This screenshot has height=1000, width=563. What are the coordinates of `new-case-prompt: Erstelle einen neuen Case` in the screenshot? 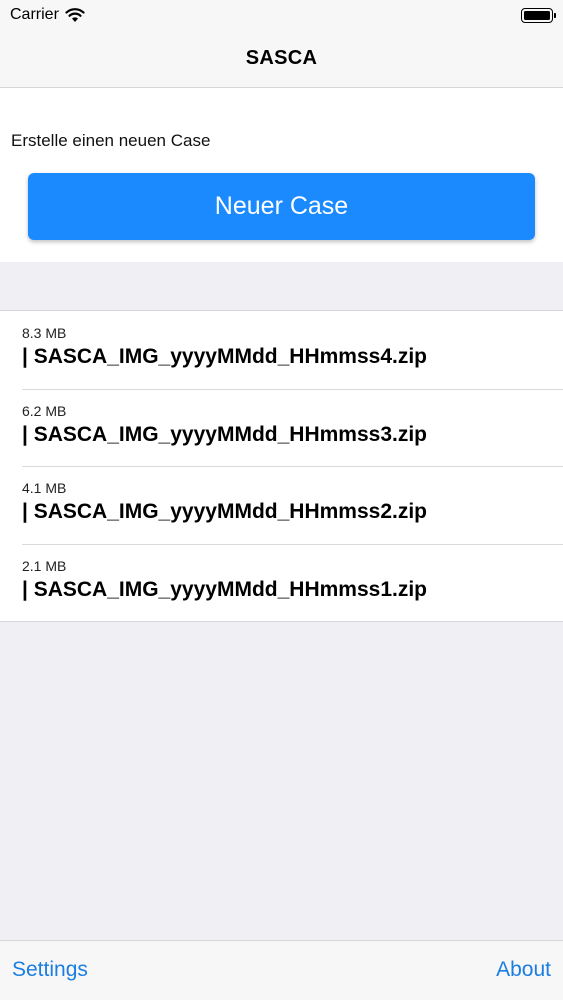 It's located at (111, 140).